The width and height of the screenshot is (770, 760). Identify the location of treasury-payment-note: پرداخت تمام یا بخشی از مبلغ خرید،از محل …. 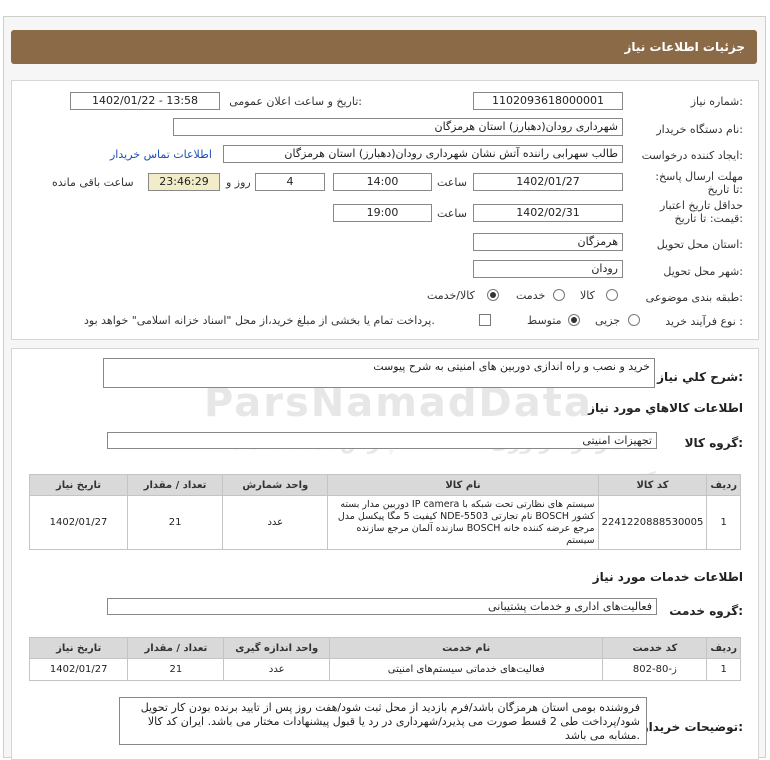
(259, 320).